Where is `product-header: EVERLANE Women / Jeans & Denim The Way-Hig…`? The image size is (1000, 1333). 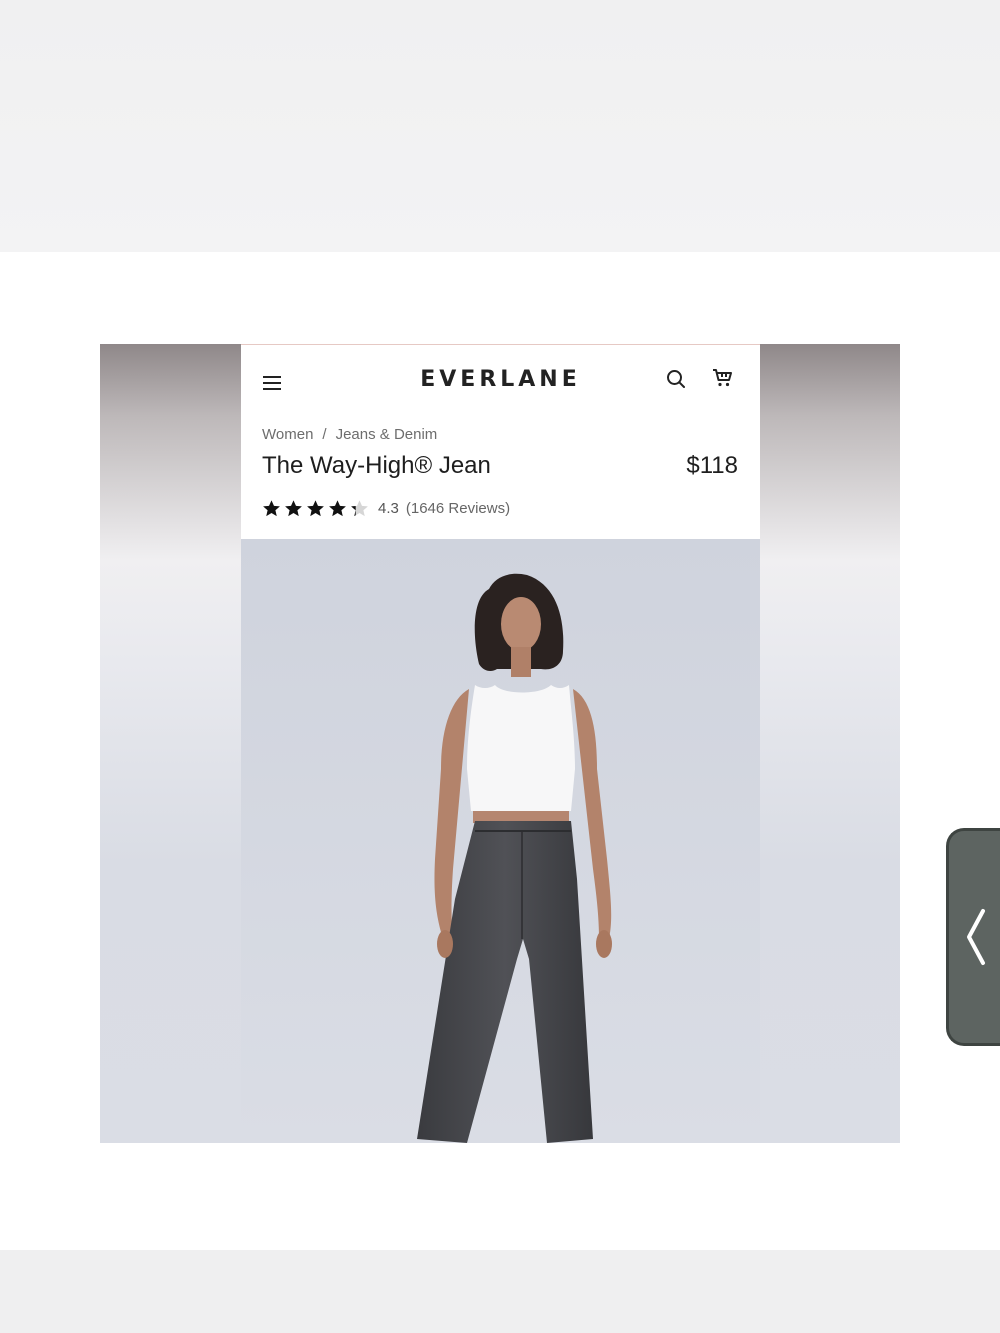 product-header: EVERLANE Women / Jeans & Denim The Way-Hig… is located at coordinates (500, 441).